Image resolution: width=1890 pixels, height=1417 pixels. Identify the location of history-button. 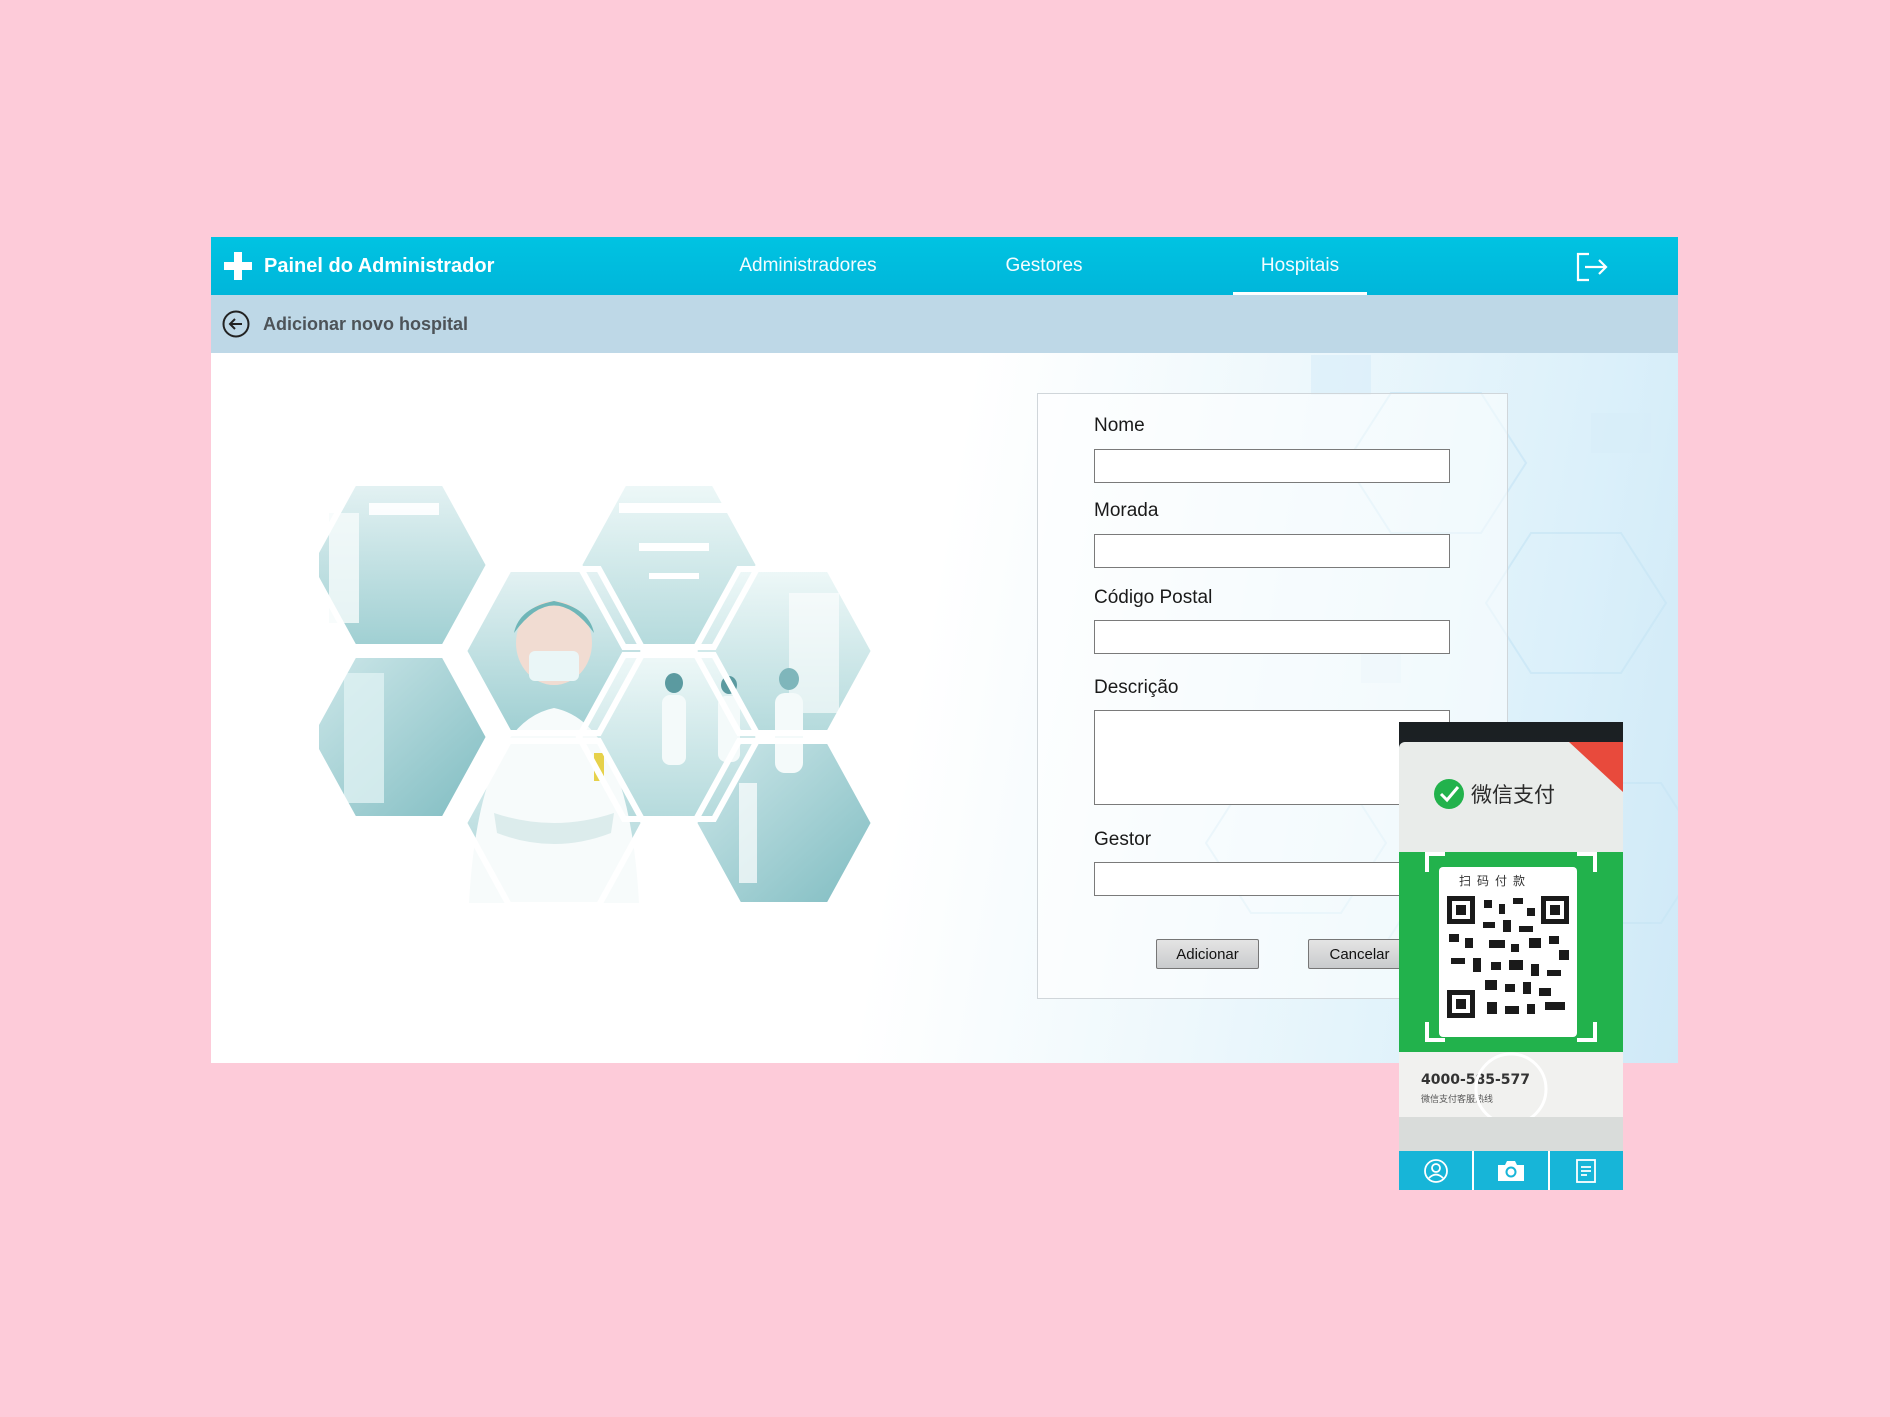
(1586, 1170).